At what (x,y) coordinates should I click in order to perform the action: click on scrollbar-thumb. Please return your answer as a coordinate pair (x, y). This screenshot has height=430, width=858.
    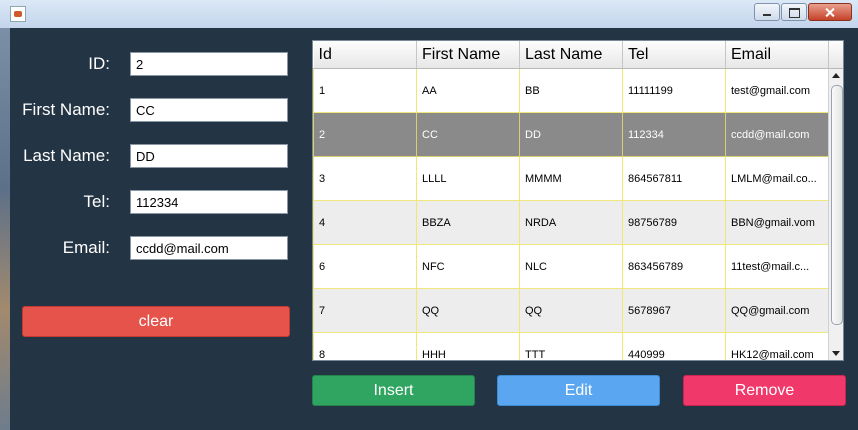
    Looking at the image, I should click on (837, 205).